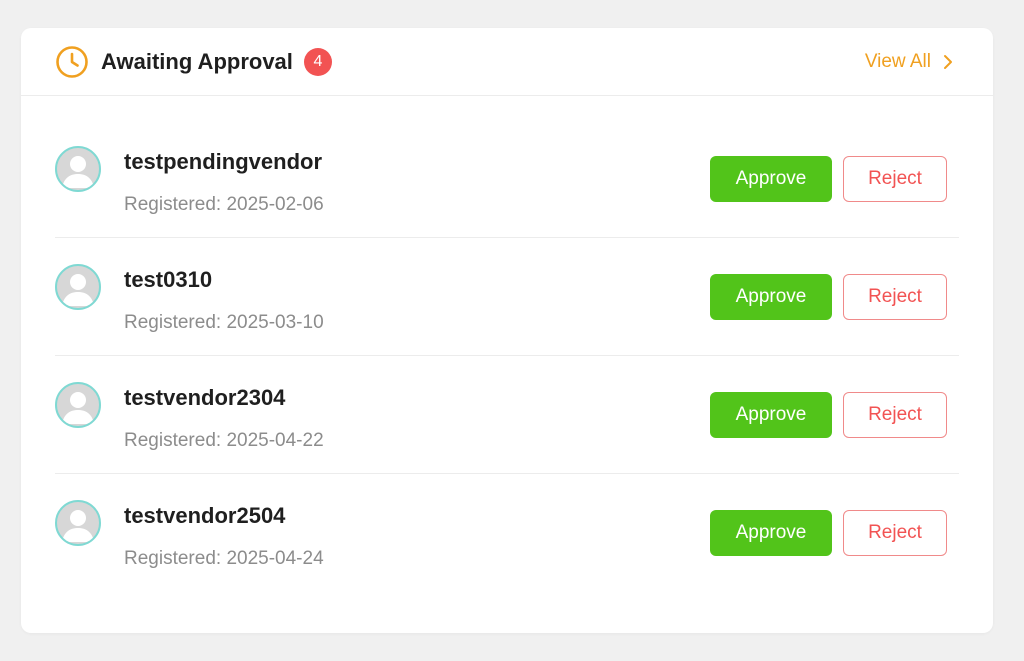  Describe the element at coordinates (205, 397) in the screenshot. I see `vendor-name: testvendor2304` at that location.